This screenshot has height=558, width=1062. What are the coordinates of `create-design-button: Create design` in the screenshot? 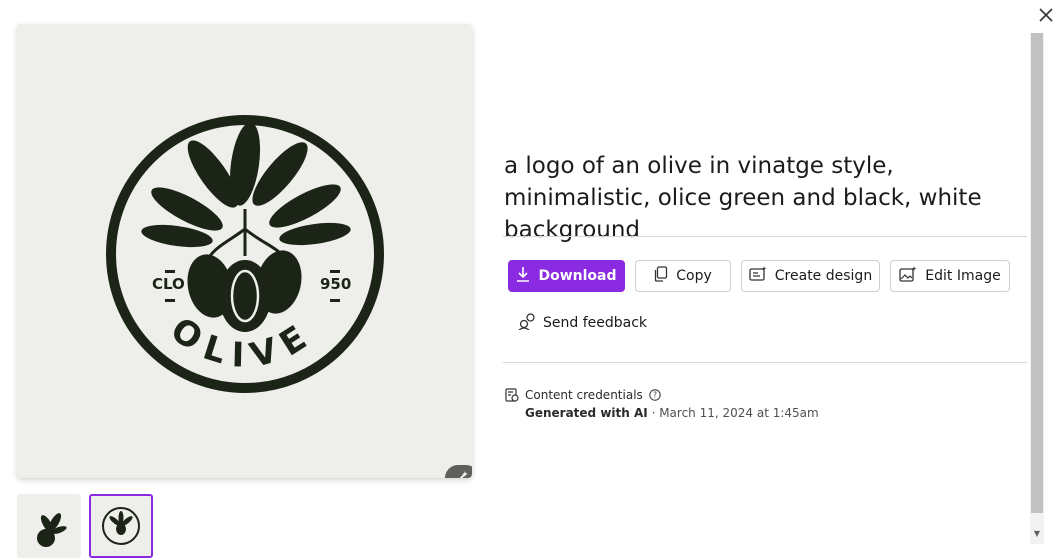 It's located at (810, 276).